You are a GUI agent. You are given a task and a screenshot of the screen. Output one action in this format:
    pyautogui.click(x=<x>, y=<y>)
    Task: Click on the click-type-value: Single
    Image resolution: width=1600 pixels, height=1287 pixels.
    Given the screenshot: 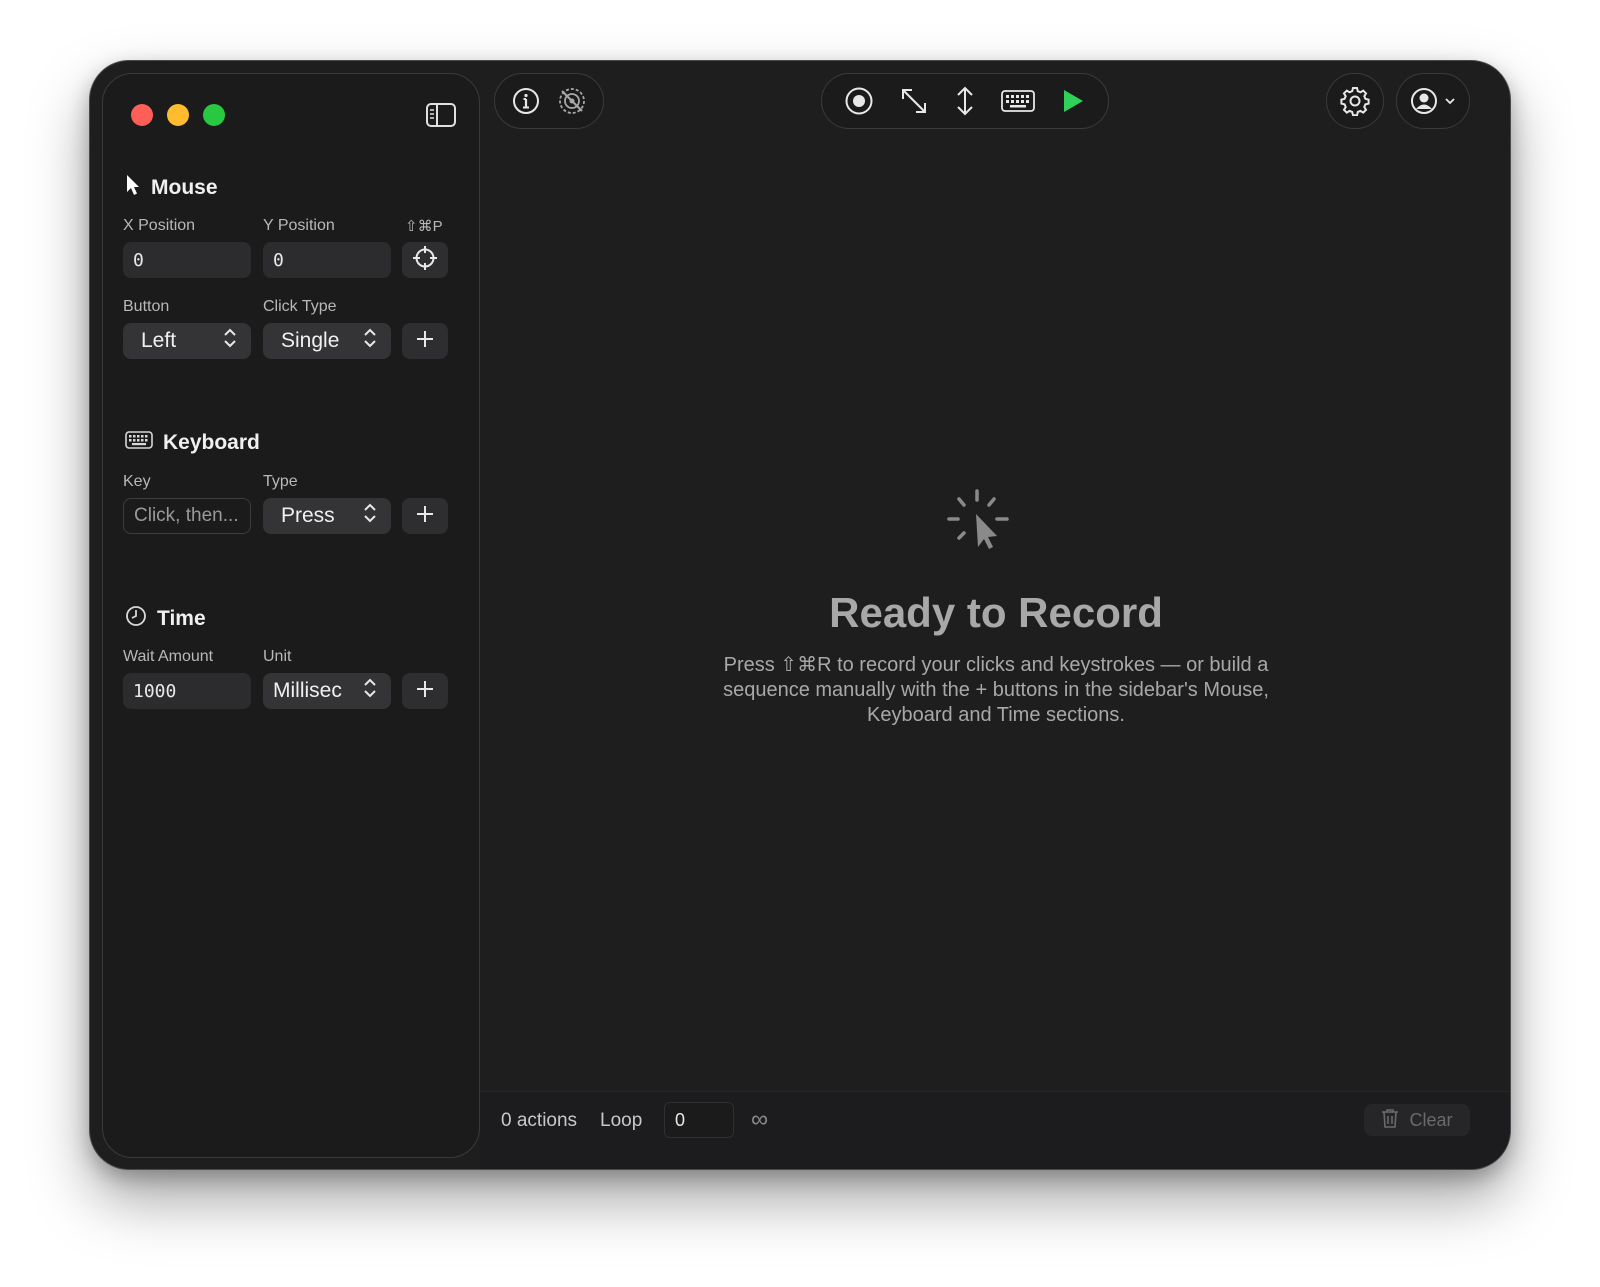 What is the action you would take?
    pyautogui.click(x=310, y=340)
    